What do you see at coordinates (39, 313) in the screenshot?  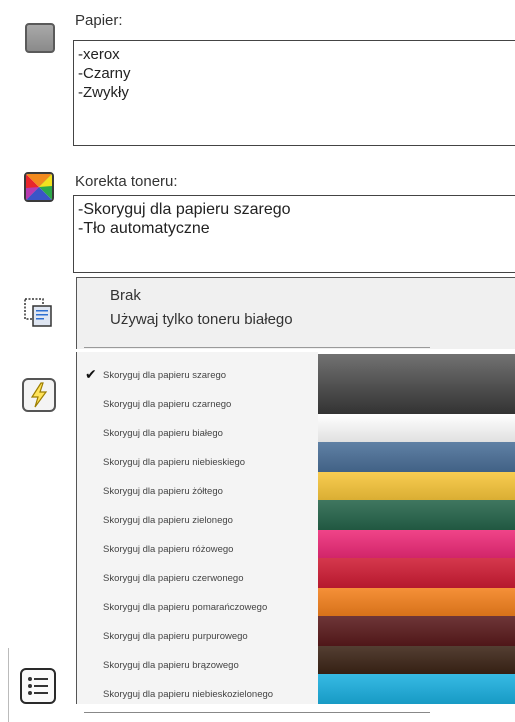 I see `copy-pages-icon` at bounding box center [39, 313].